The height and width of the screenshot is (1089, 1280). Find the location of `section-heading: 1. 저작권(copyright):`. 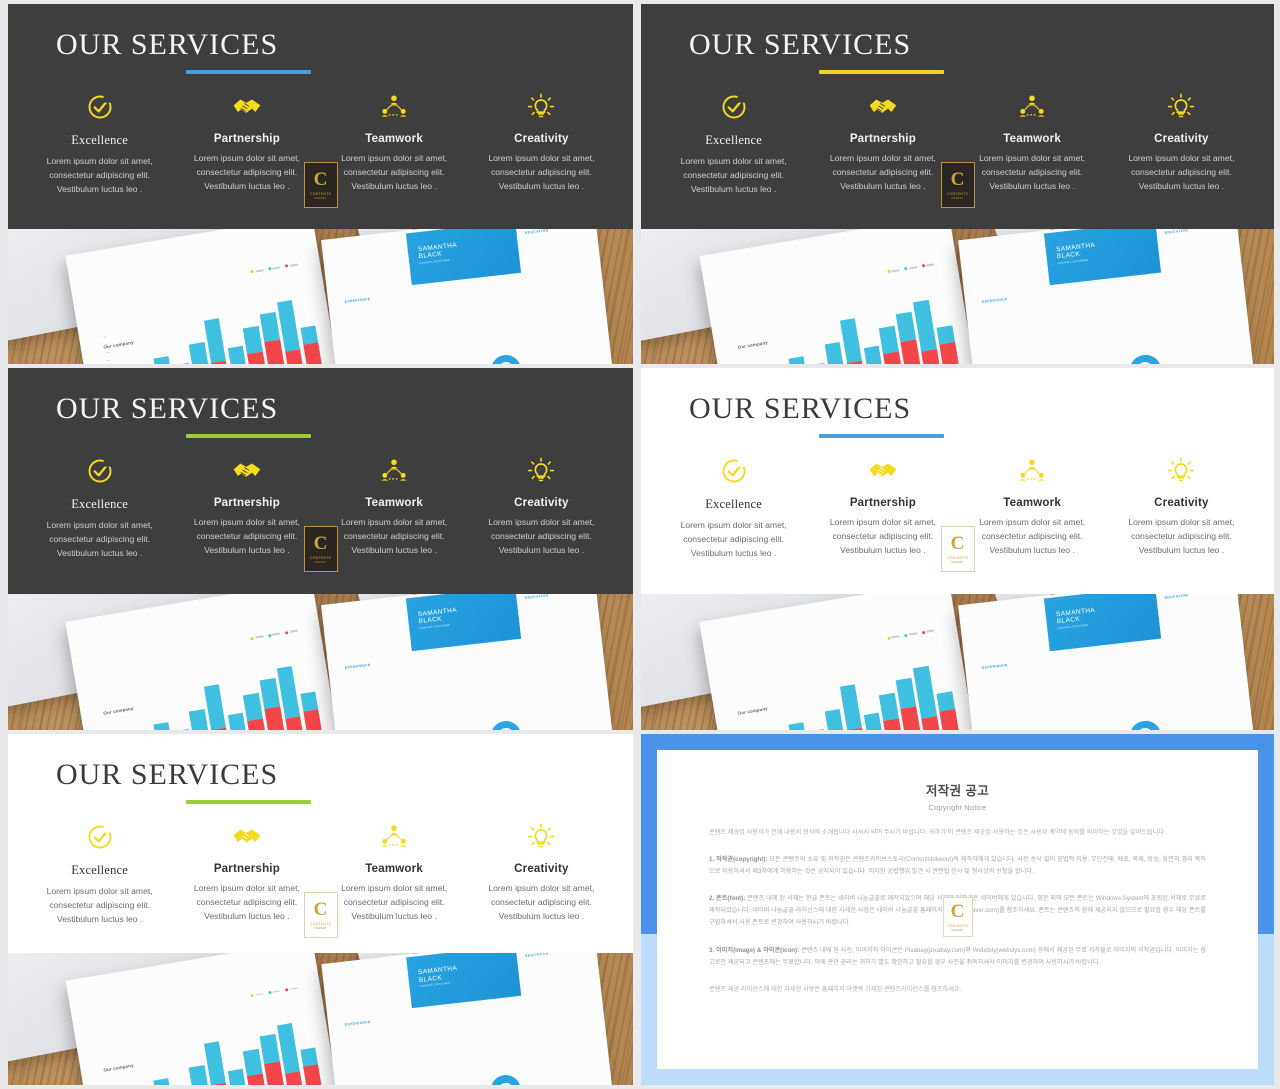

section-heading: 1. 저작권(copyright): is located at coordinates (738, 860).